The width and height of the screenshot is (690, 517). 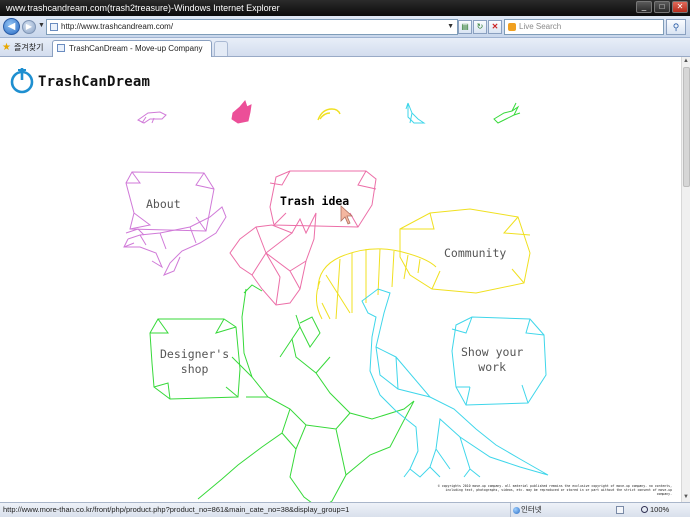 I want to click on address-dropdown-icon: ▼, so click(x=450, y=27).